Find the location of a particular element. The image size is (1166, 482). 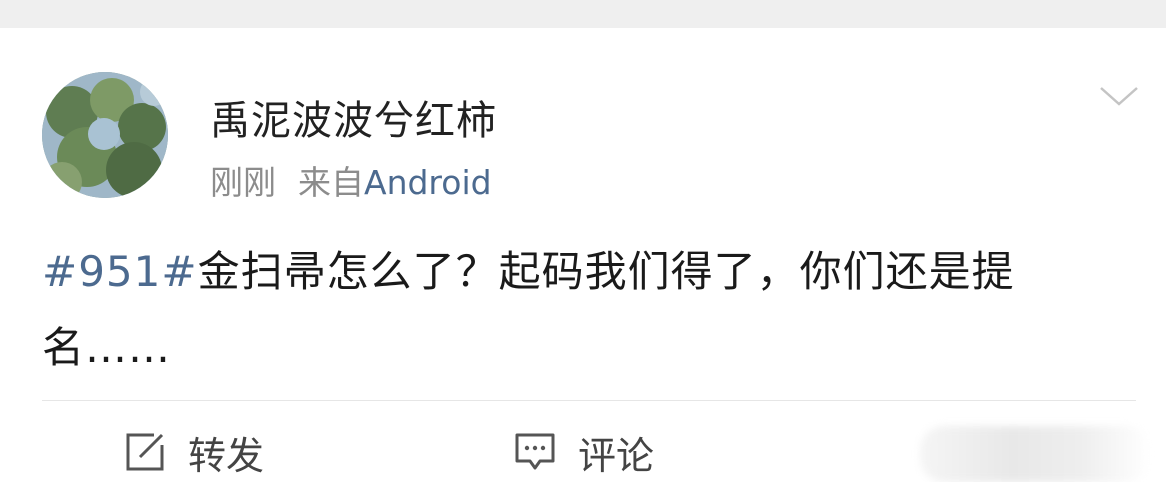

repost-button: 转发 is located at coordinates (194, 453).